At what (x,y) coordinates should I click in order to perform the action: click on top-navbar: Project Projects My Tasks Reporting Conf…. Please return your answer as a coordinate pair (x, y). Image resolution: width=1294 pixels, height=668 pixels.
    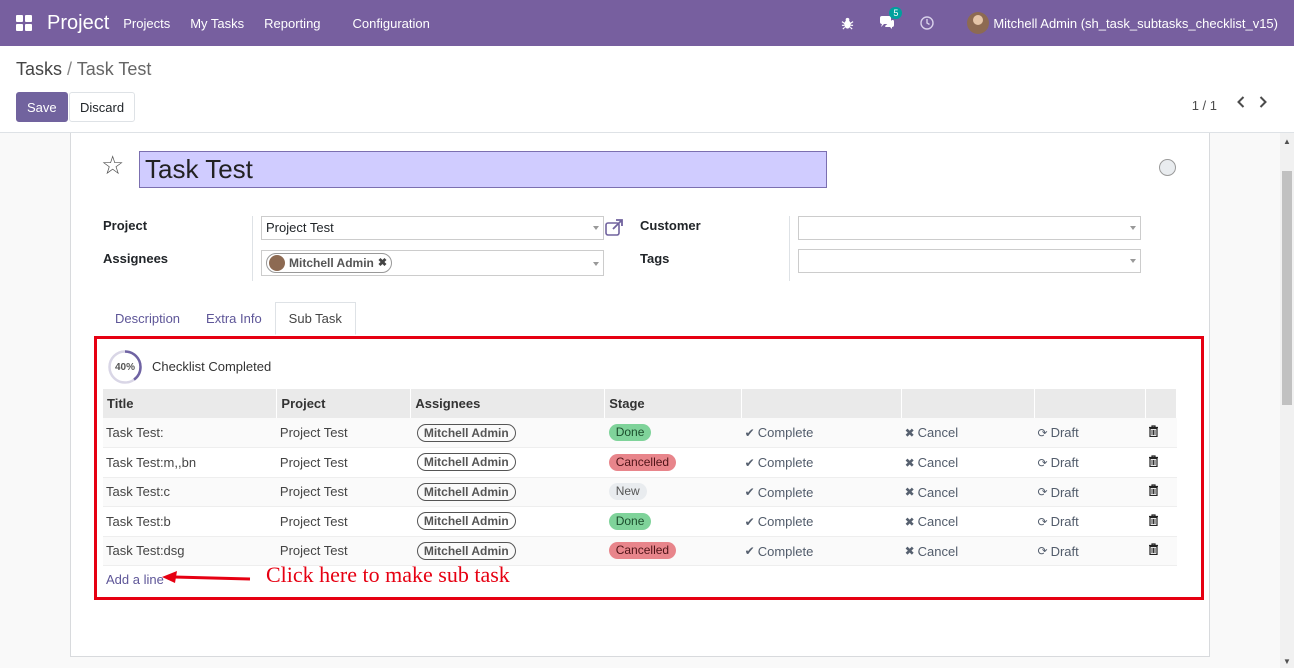
    Looking at the image, I should click on (647, 23).